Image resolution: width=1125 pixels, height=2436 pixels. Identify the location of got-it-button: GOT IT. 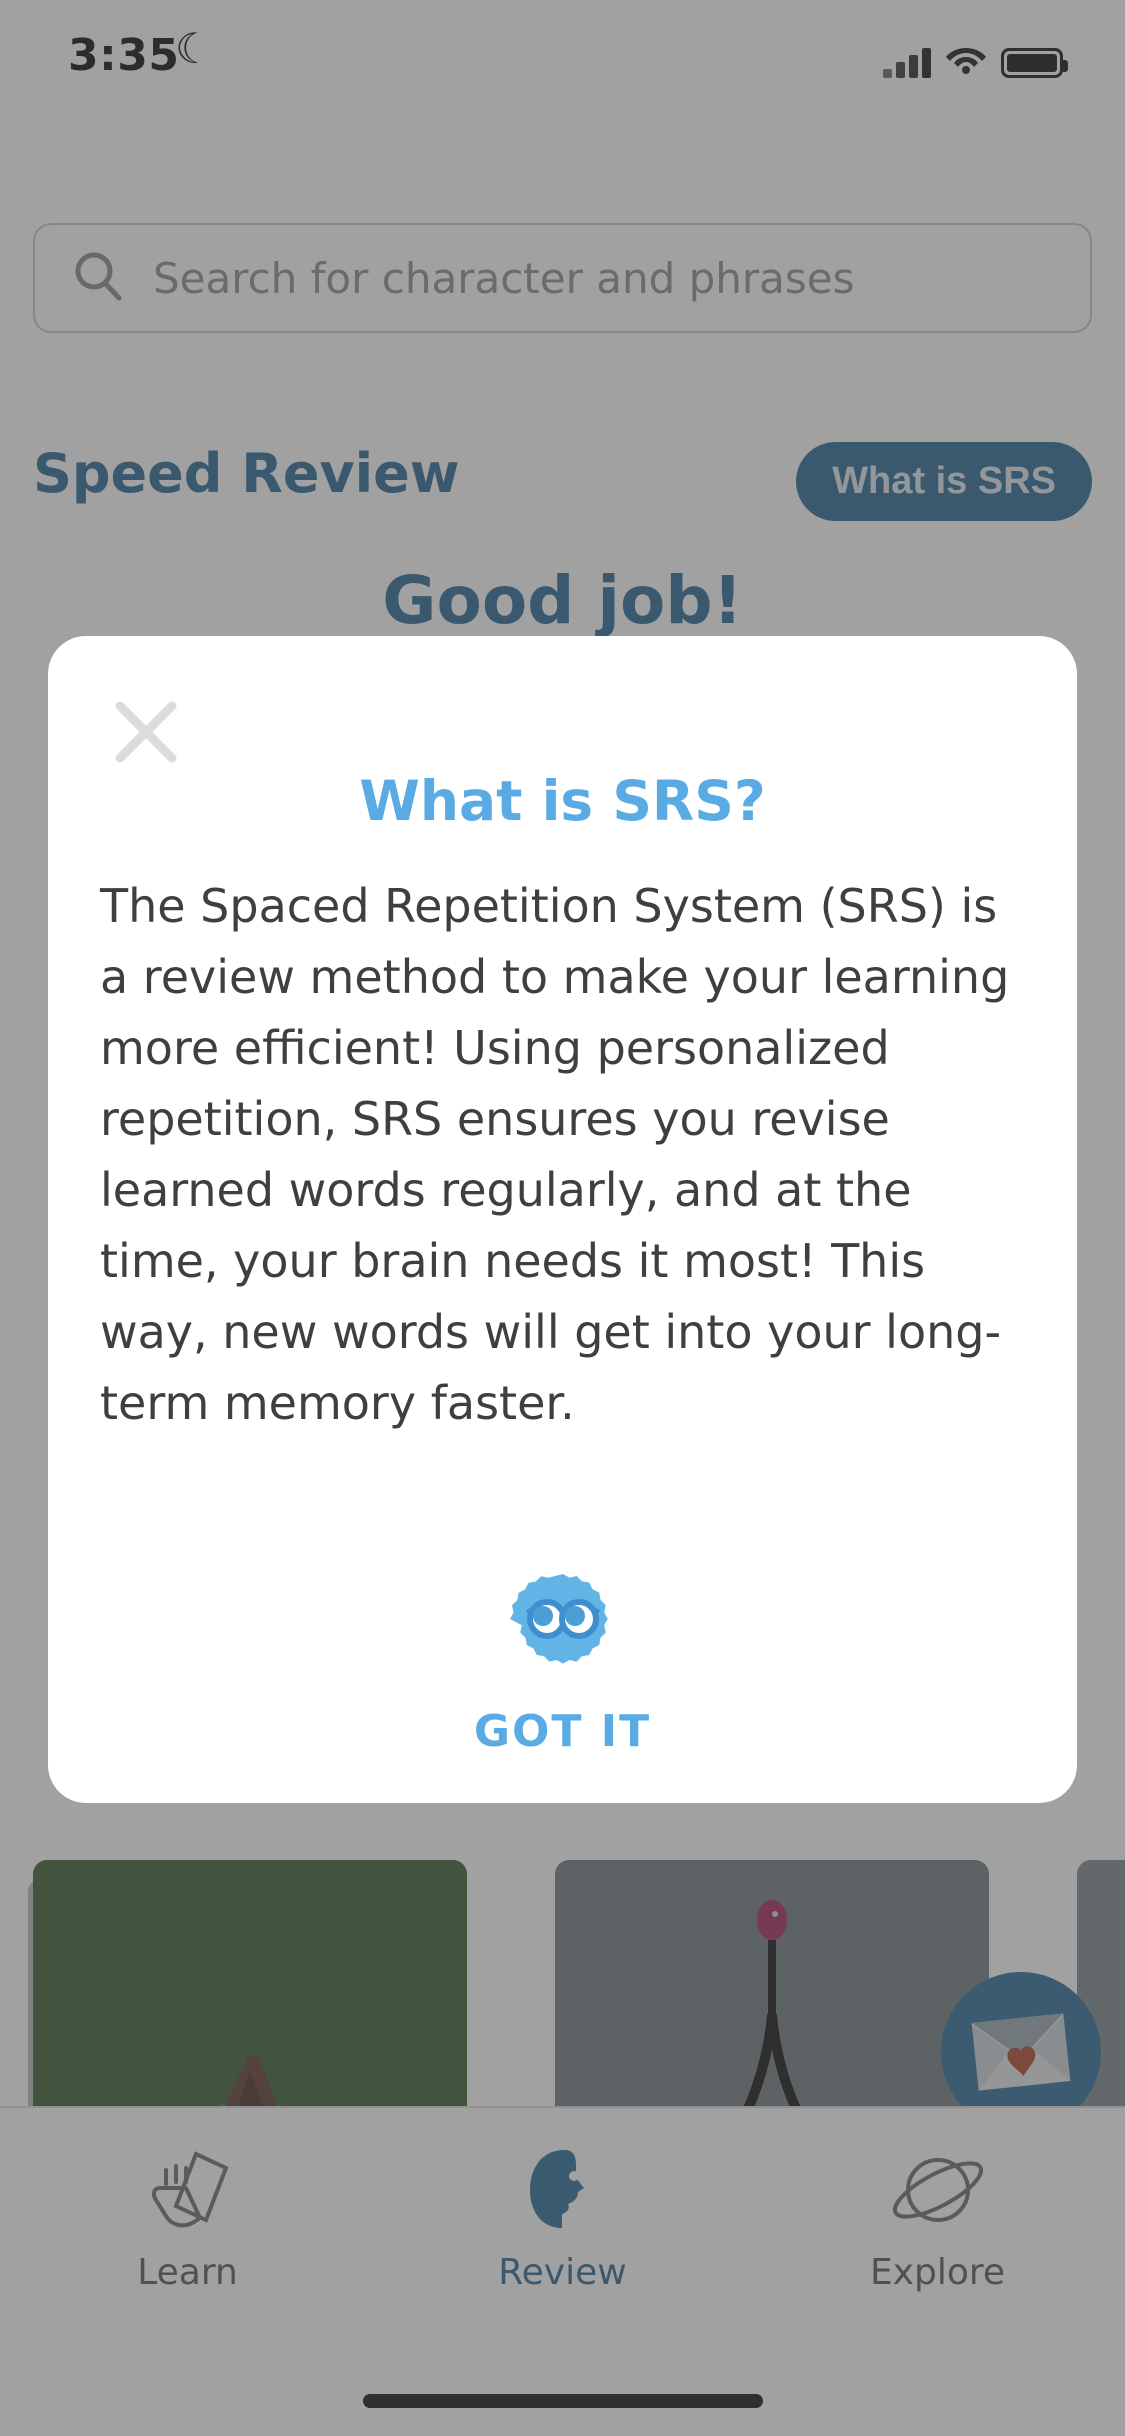
(562, 1731).